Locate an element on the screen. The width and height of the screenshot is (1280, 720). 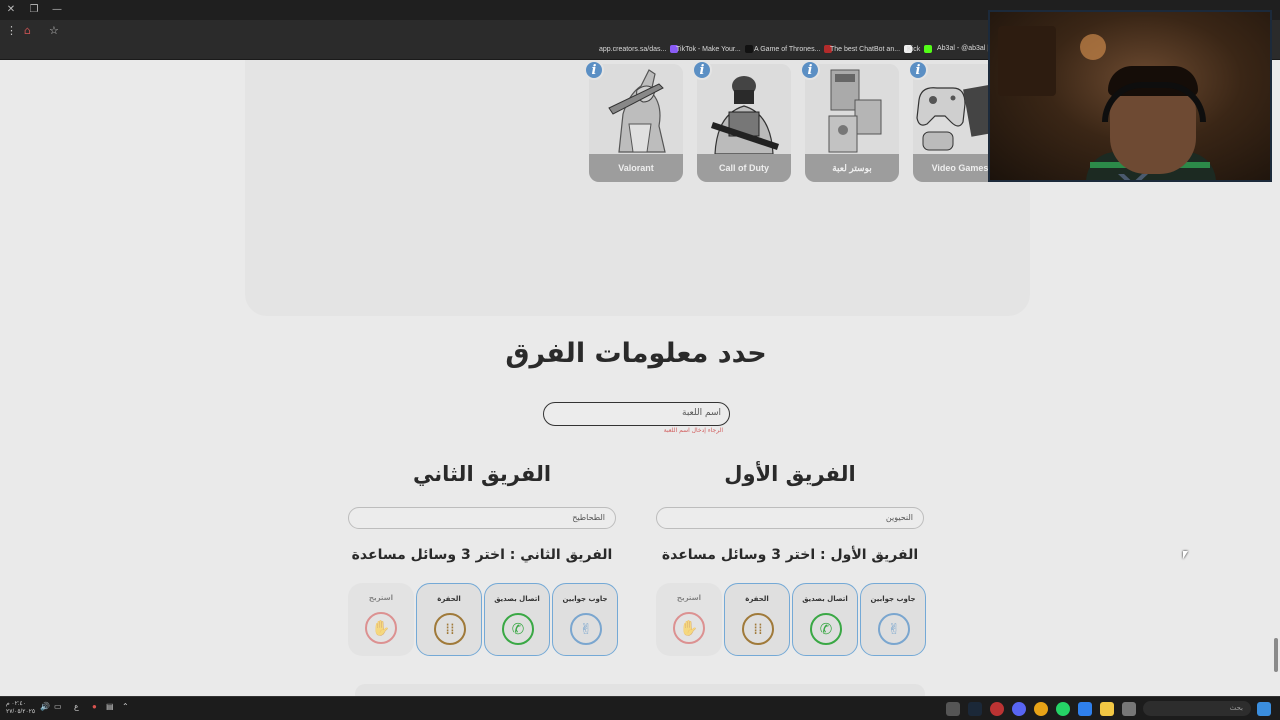
game-label: Call of Duty is located at coordinates (744, 168).